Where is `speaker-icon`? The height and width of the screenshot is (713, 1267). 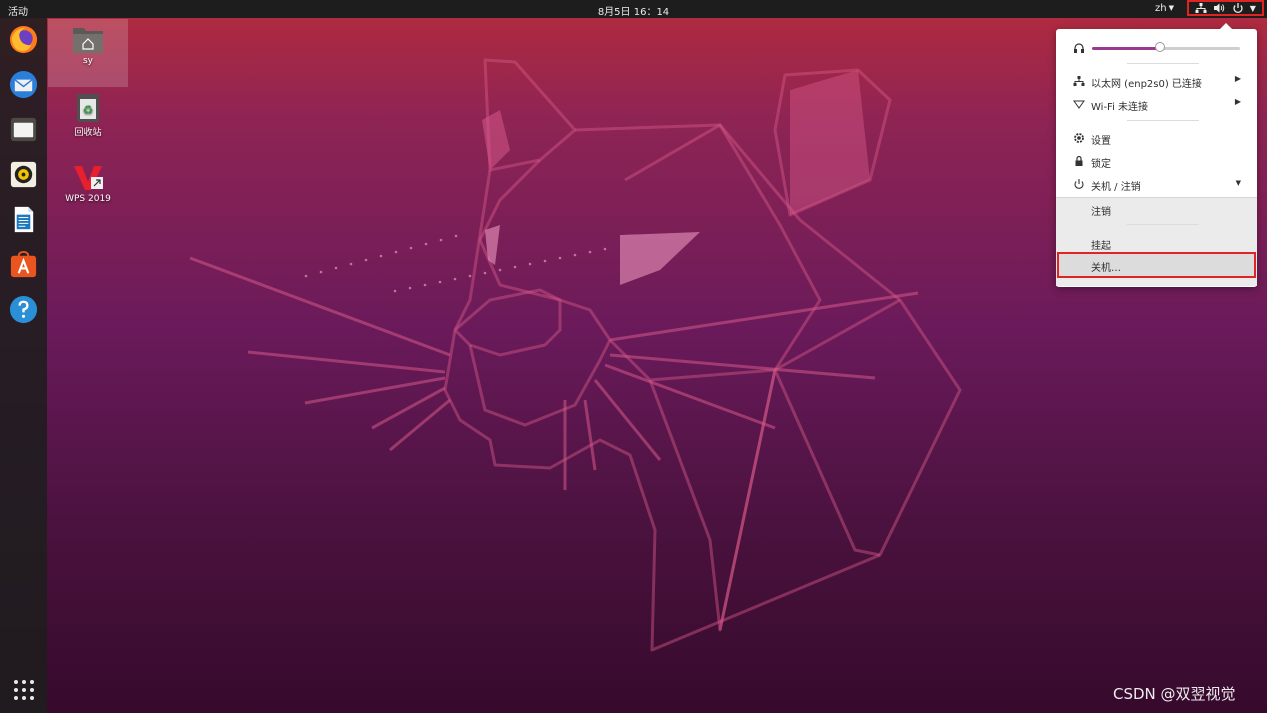
speaker-icon is located at coordinates (23, 174).